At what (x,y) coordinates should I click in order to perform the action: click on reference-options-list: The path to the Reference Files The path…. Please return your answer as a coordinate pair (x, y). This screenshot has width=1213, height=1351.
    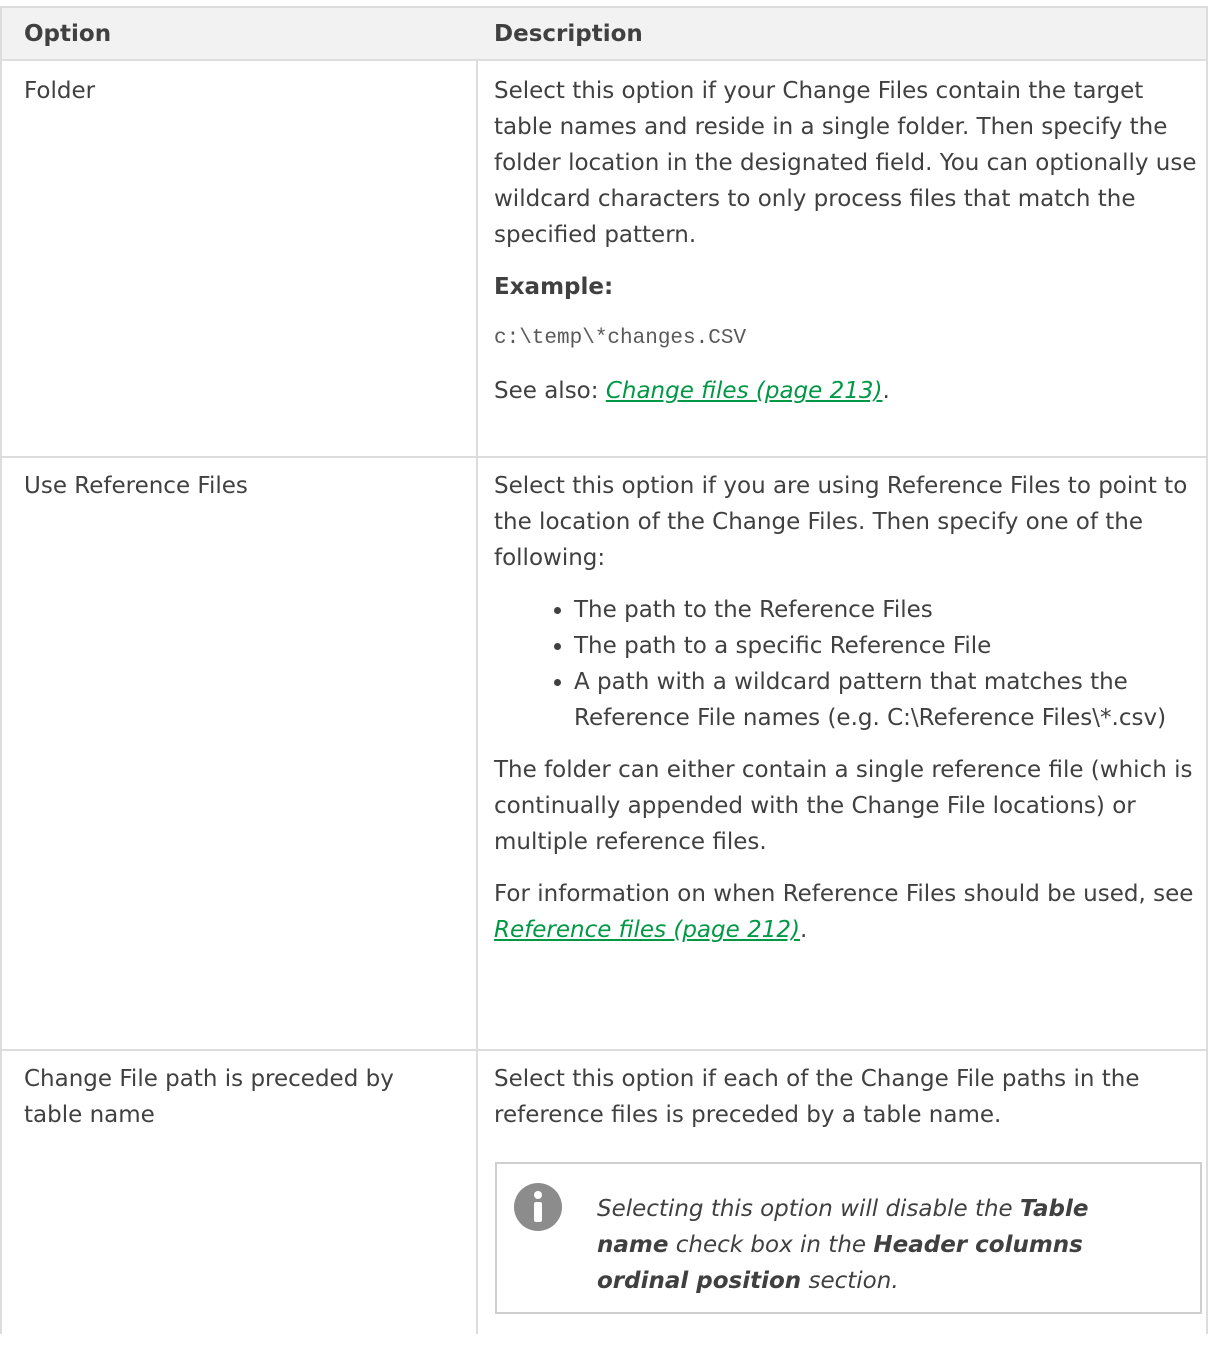
    Looking at the image, I should click on (847, 664).